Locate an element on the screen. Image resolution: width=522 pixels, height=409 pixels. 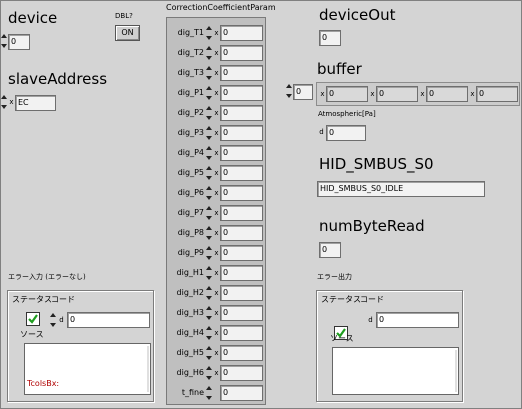
ccp-spinner-dig-h4 is located at coordinates (209, 333).